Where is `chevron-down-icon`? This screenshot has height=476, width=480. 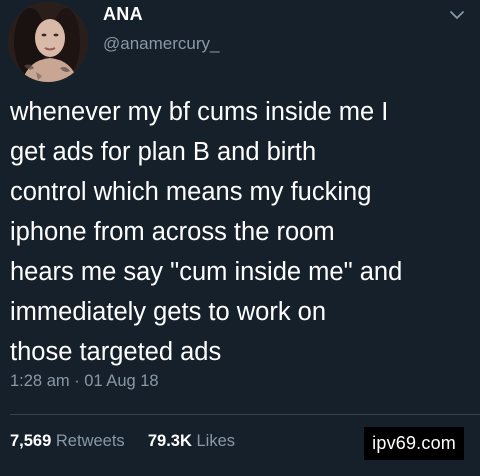 chevron-down-icon is located at coordinates (457, 15).